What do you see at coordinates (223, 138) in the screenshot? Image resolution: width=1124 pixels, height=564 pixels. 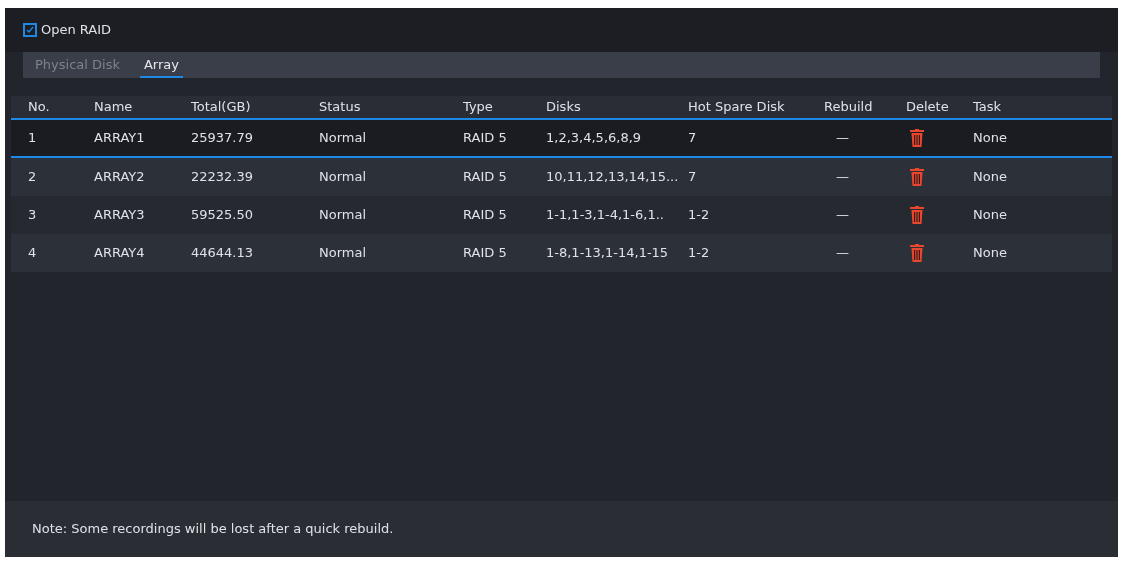 I see `table-cell-text: 25937.79` at bounding box center [223, 138].